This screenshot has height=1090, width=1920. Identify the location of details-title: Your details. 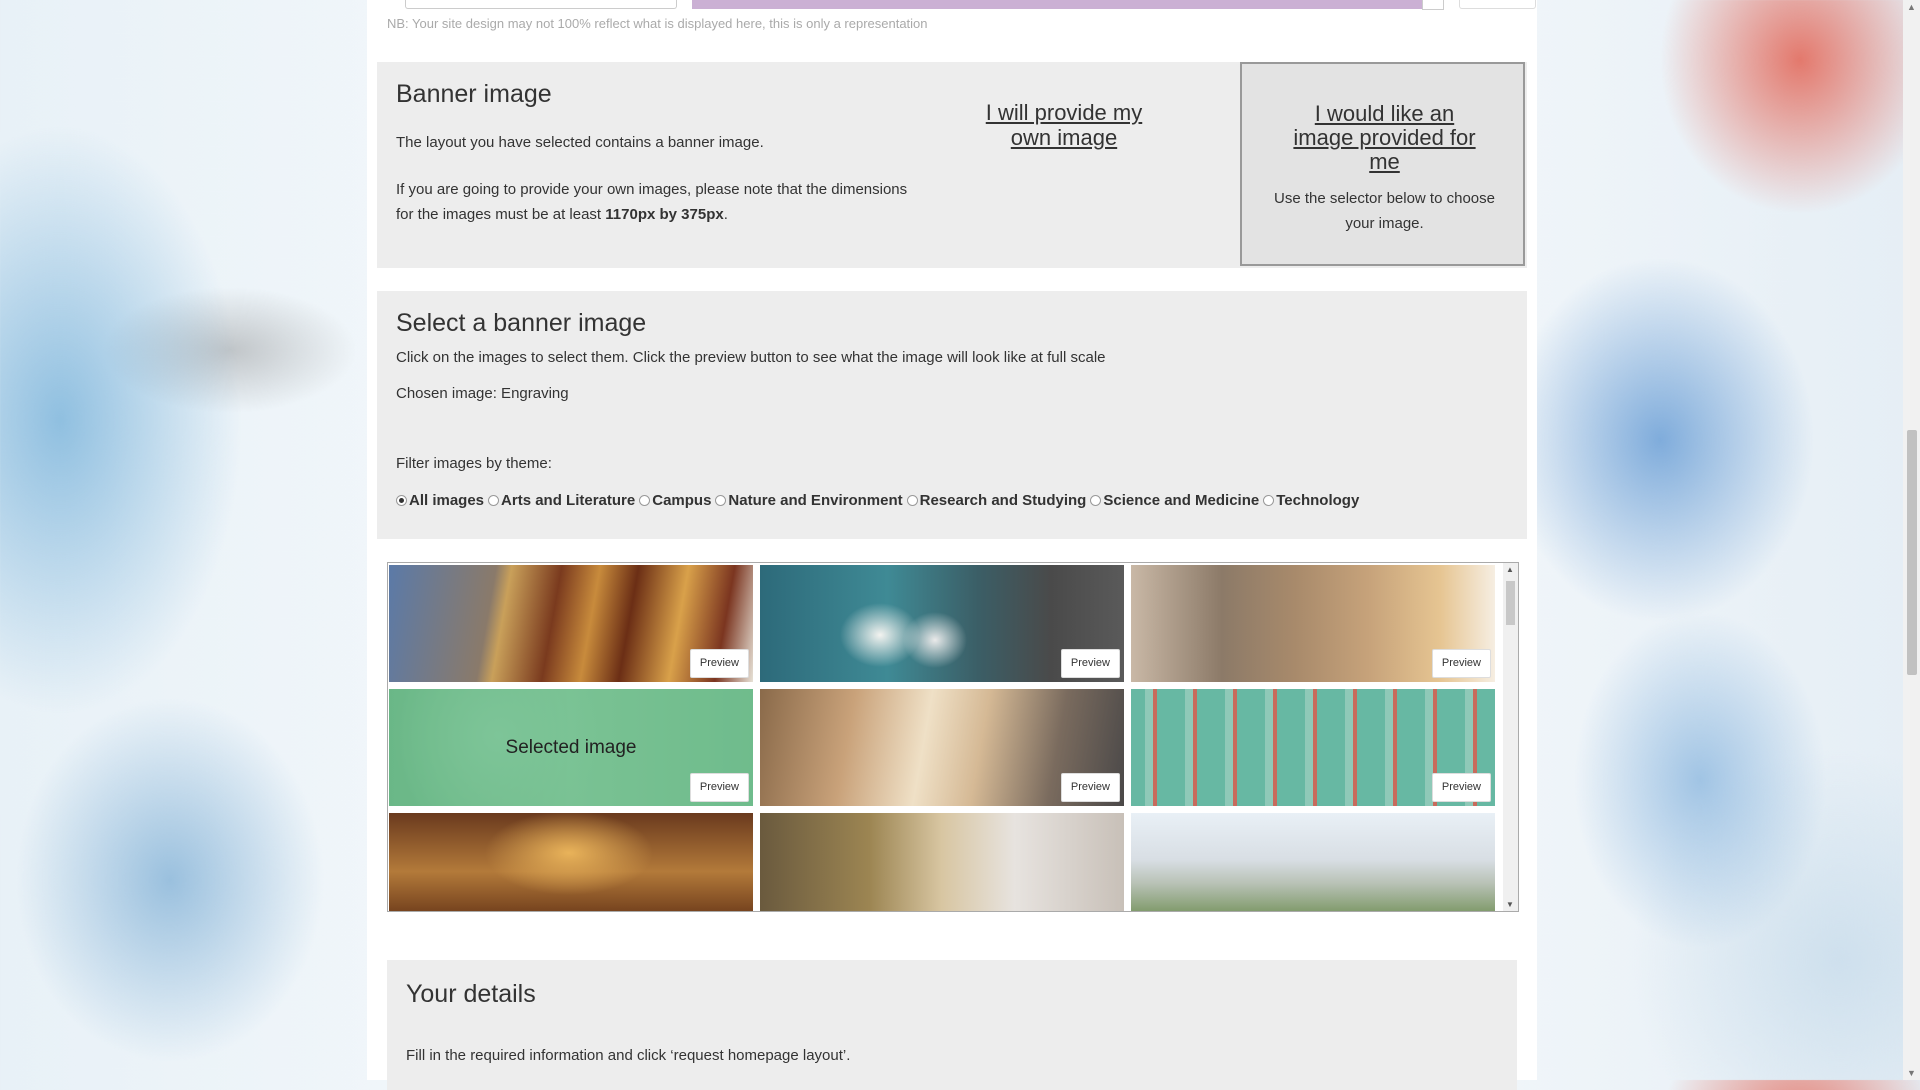
(471, 994).